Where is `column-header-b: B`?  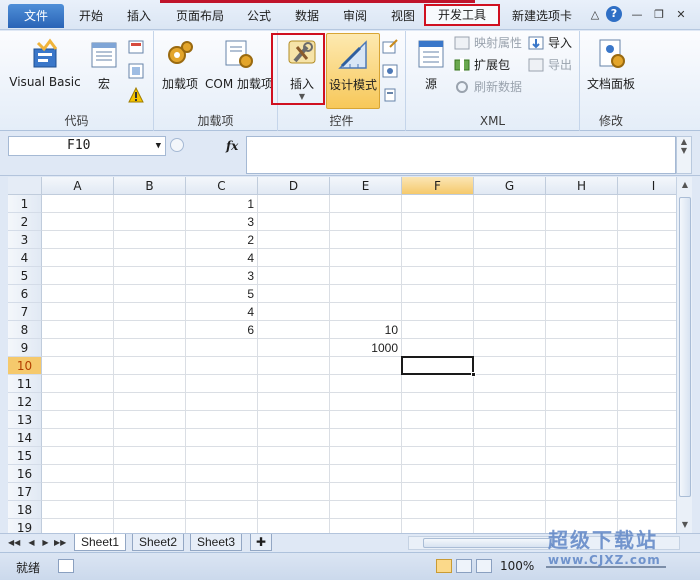 column-header-b: B is located at coordinates (150, 186).